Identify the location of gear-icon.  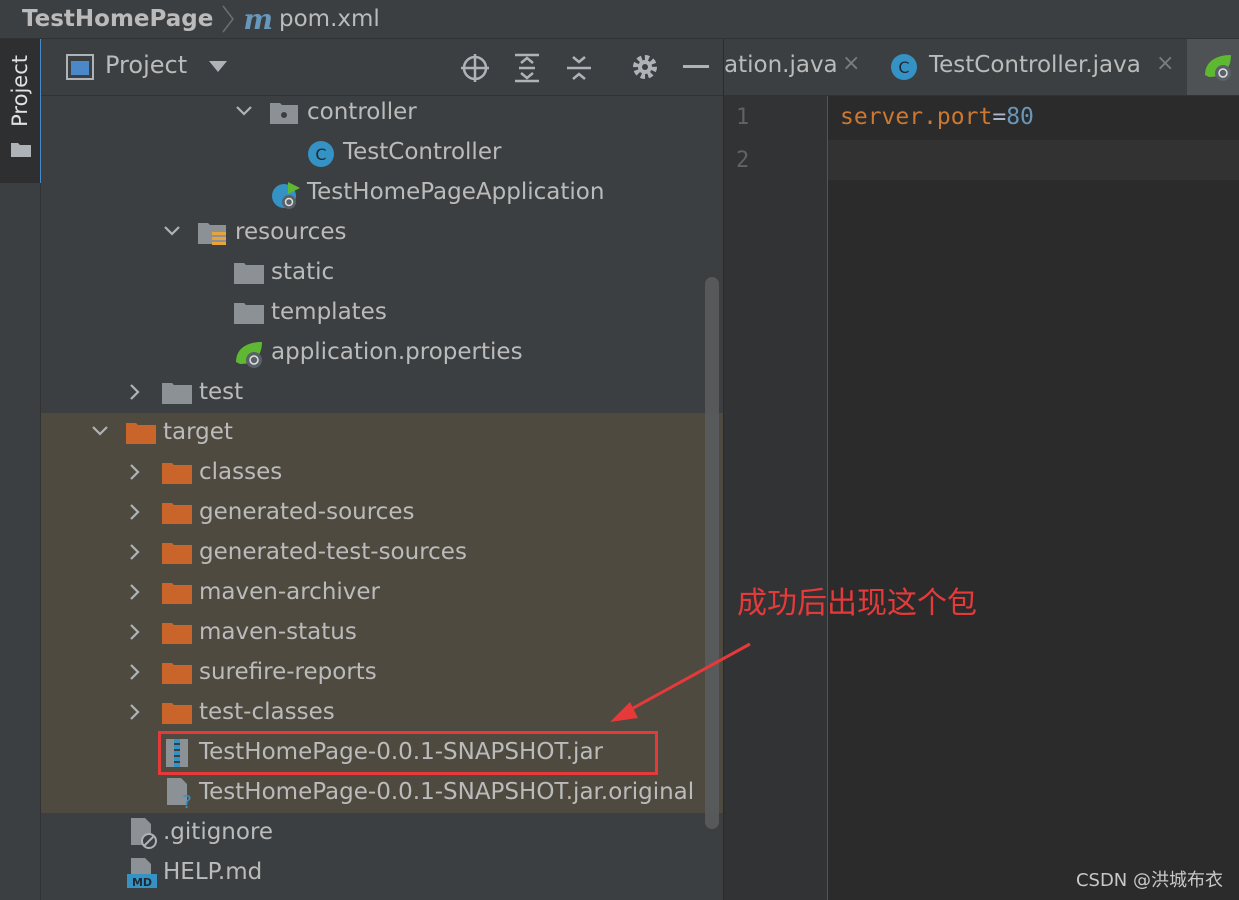
(645, 67).